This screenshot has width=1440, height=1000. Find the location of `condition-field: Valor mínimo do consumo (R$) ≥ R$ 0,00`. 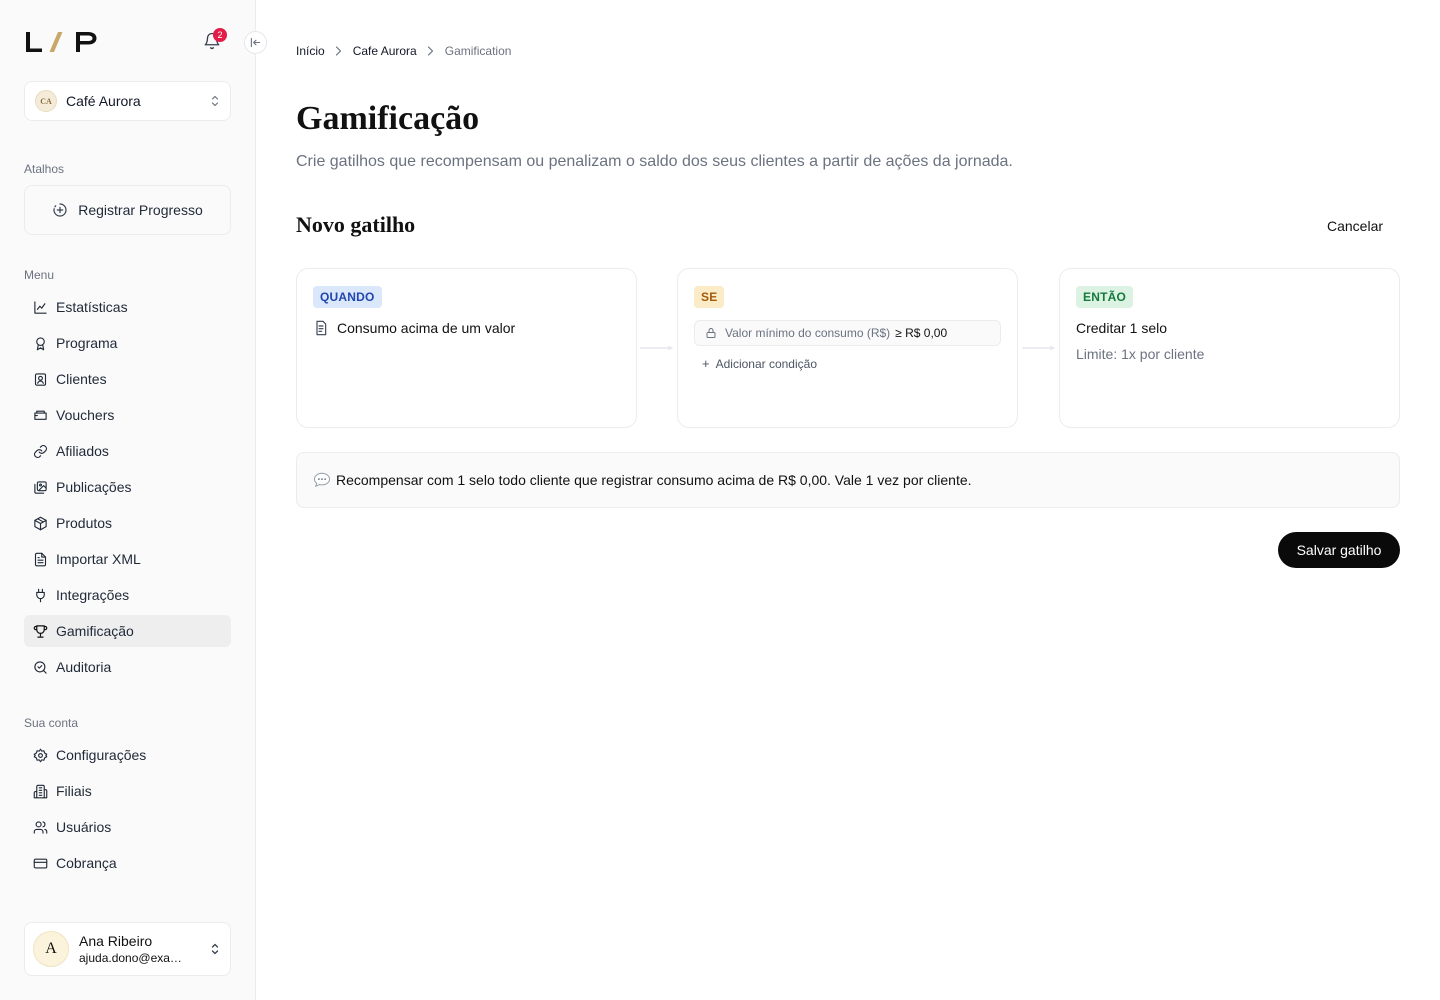

condition-field: Valor mínimo do consumo (R$) ≥ R$ 0,00 is located at coordinates (847, 333).